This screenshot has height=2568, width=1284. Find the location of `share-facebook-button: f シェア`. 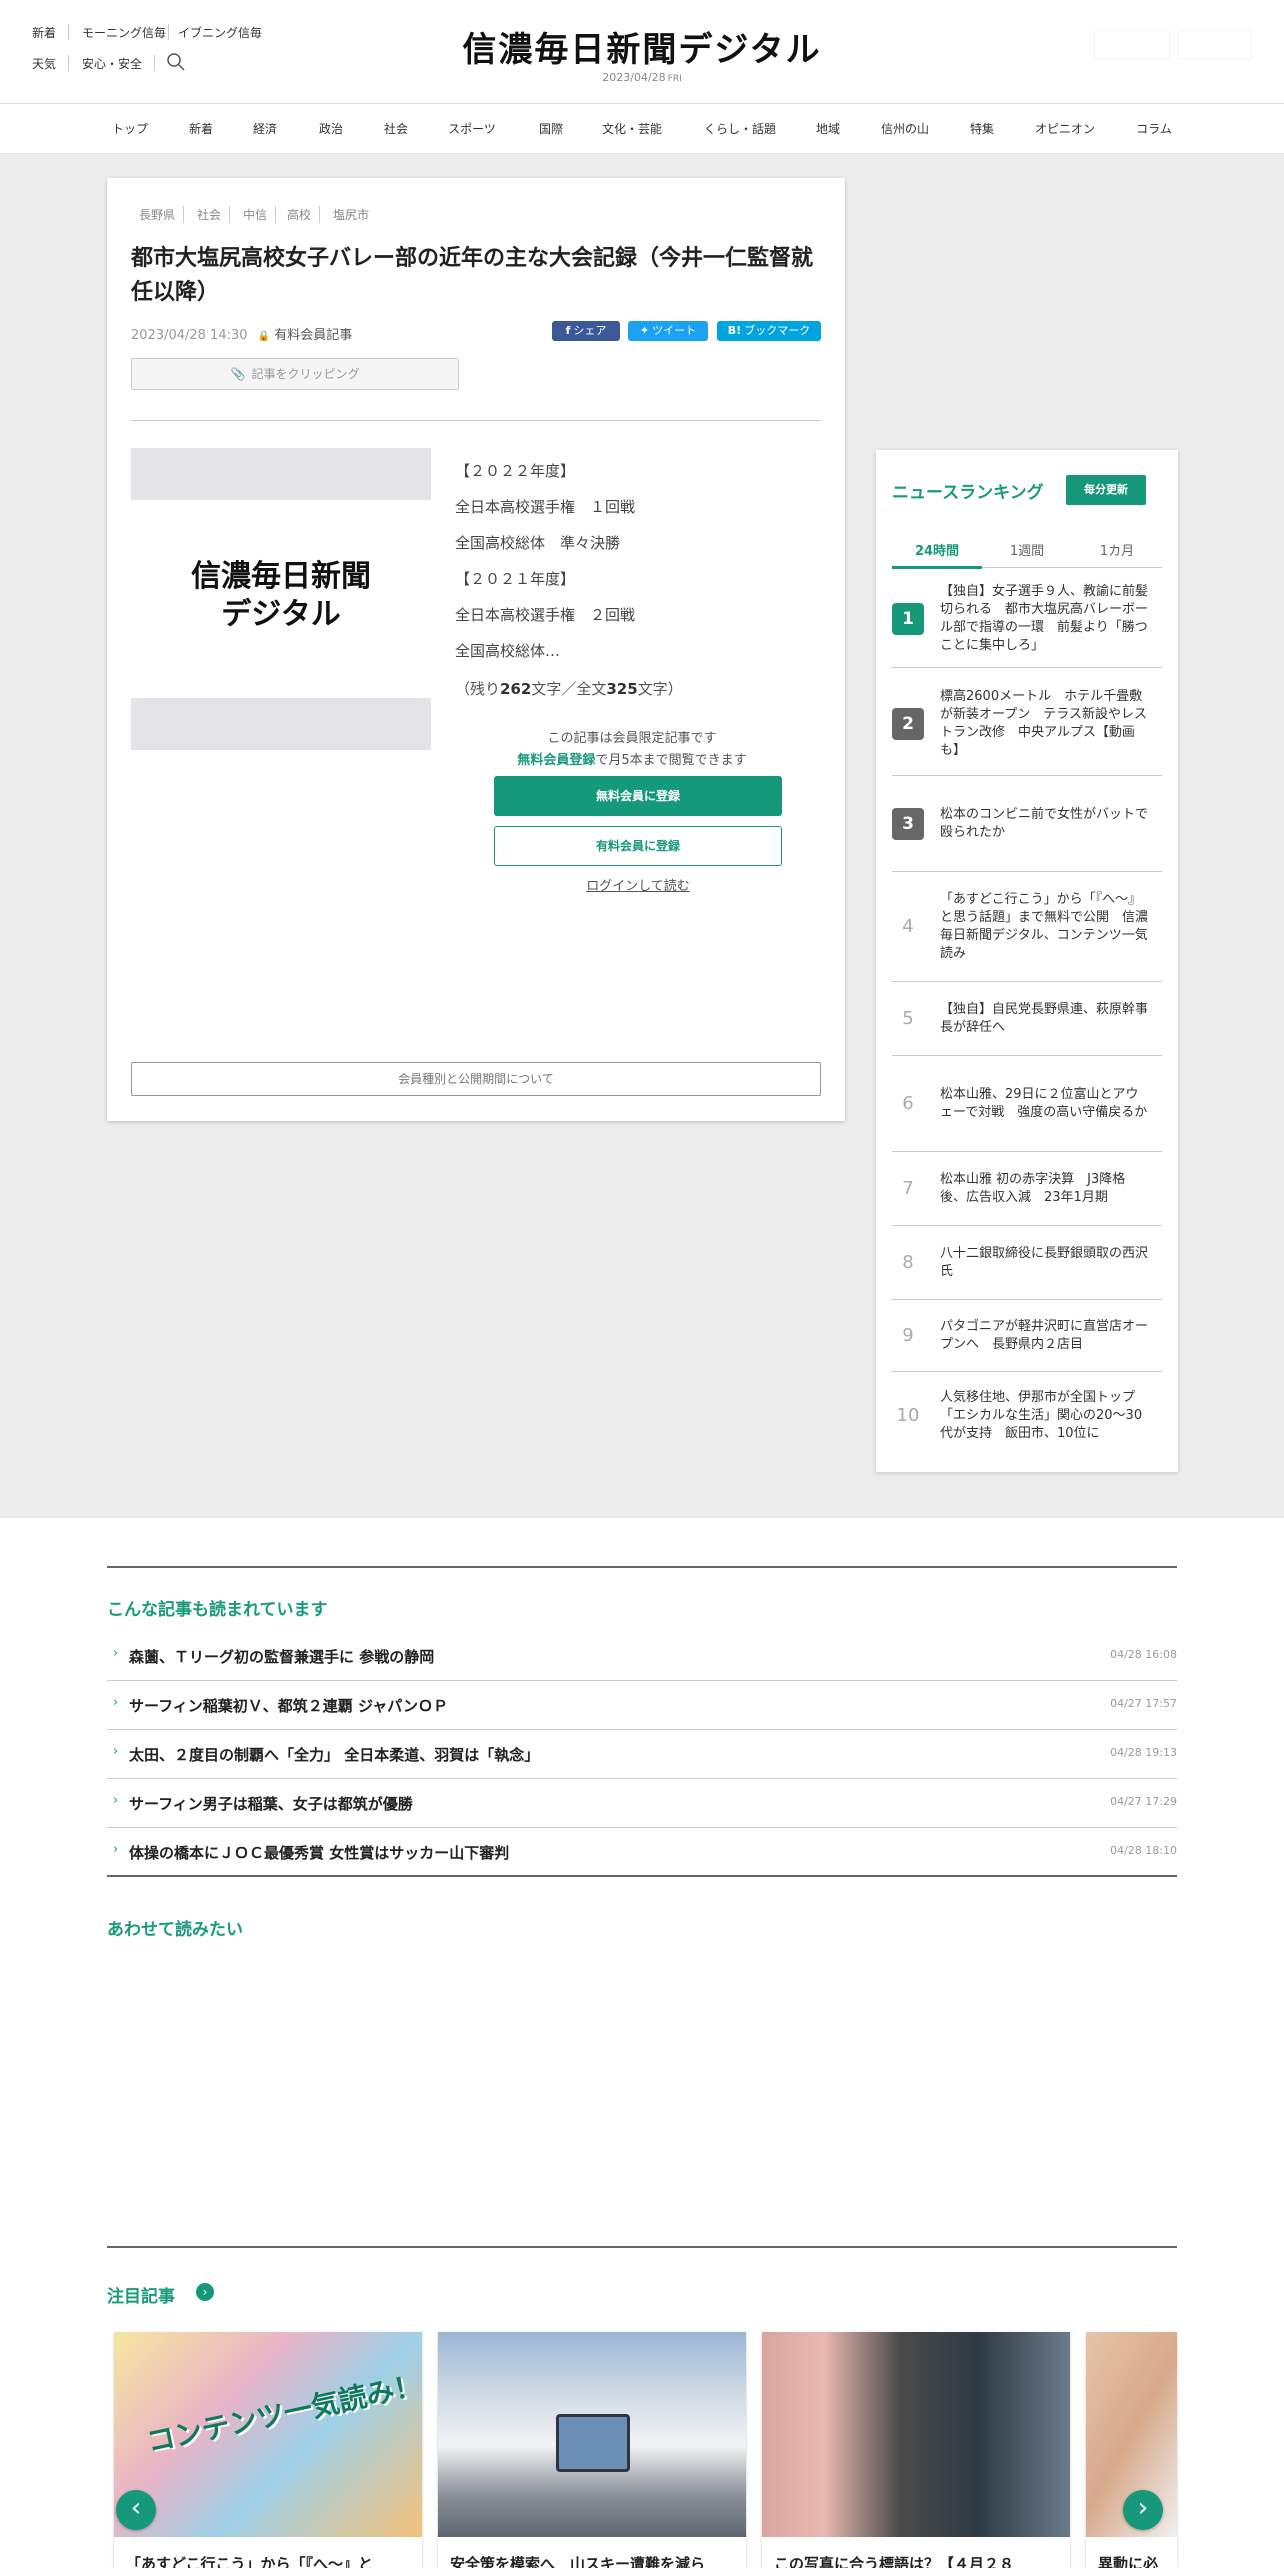

share-facebook-button: f シェア is located at coordinates (586, 331).